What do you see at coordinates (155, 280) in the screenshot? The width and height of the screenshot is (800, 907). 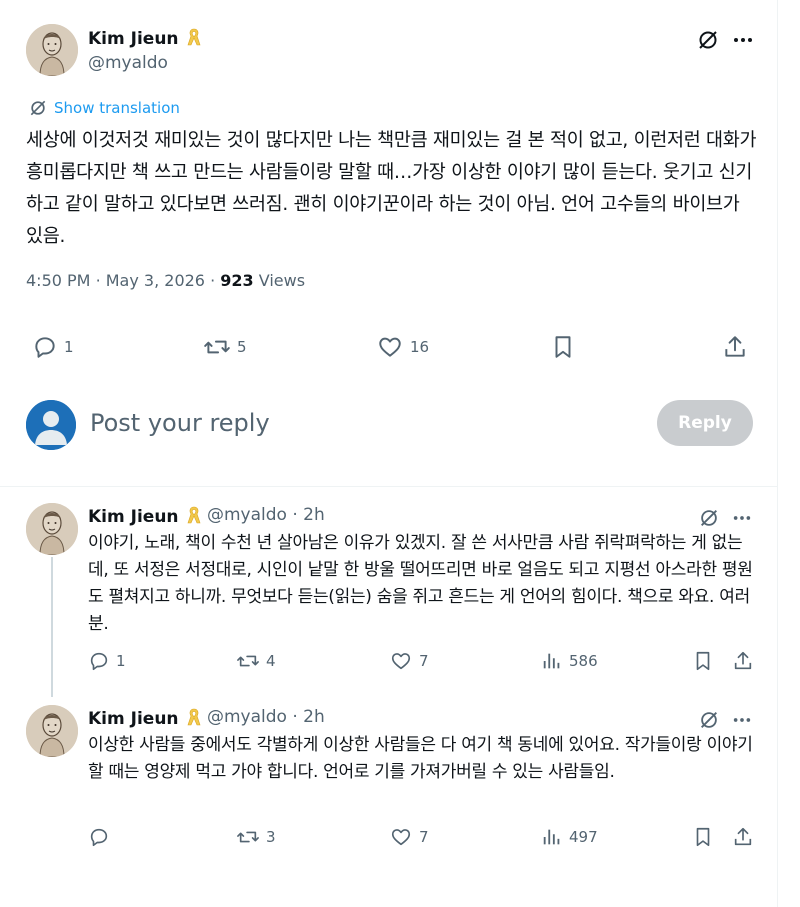 I see `post-date: May 3, 2026` at bounding box center [155, 280].